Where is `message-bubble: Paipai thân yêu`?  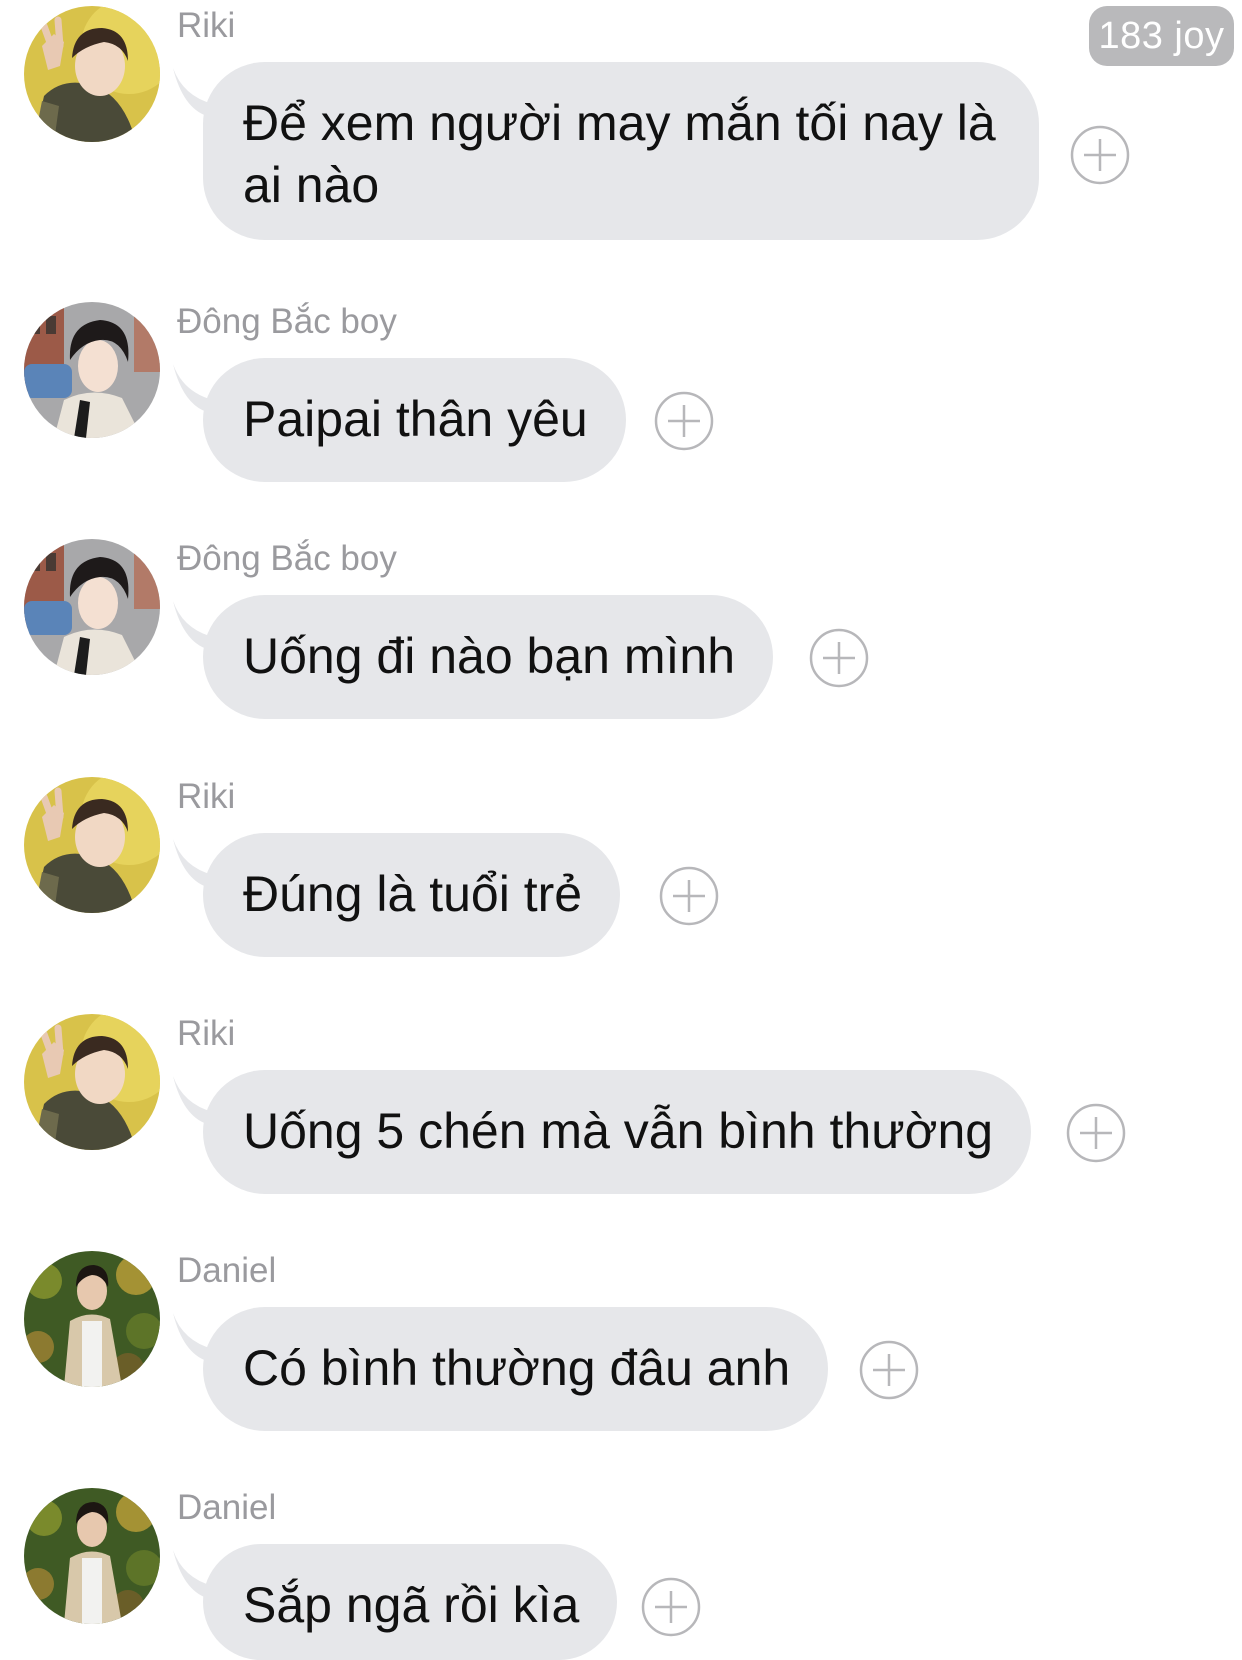 message-bubble: Paipai thân yêu is located at coordinates (414, 420).